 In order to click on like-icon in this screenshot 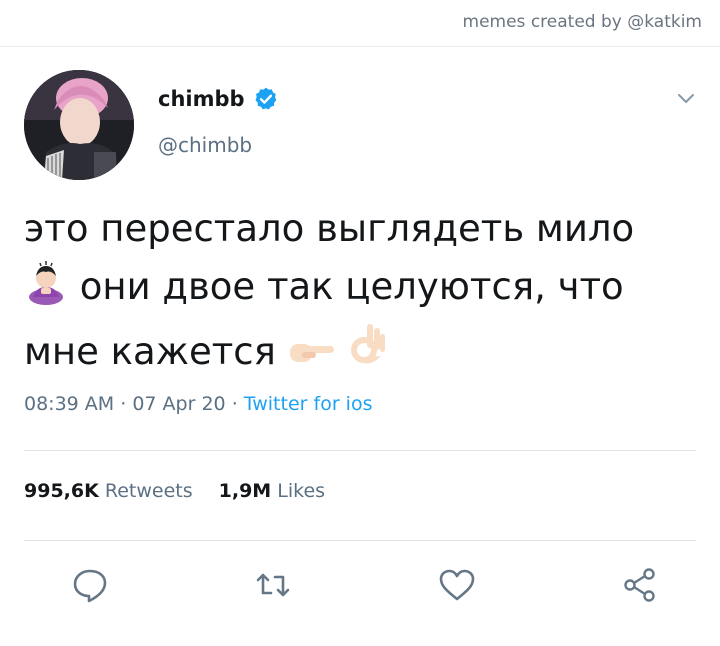, I will do `click(457, 585)`.